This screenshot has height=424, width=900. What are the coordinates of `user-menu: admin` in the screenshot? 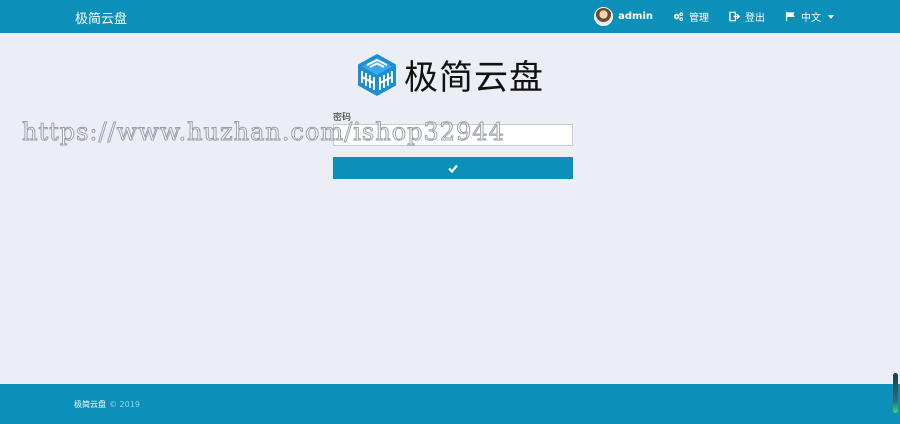 It's located at (623, 16).